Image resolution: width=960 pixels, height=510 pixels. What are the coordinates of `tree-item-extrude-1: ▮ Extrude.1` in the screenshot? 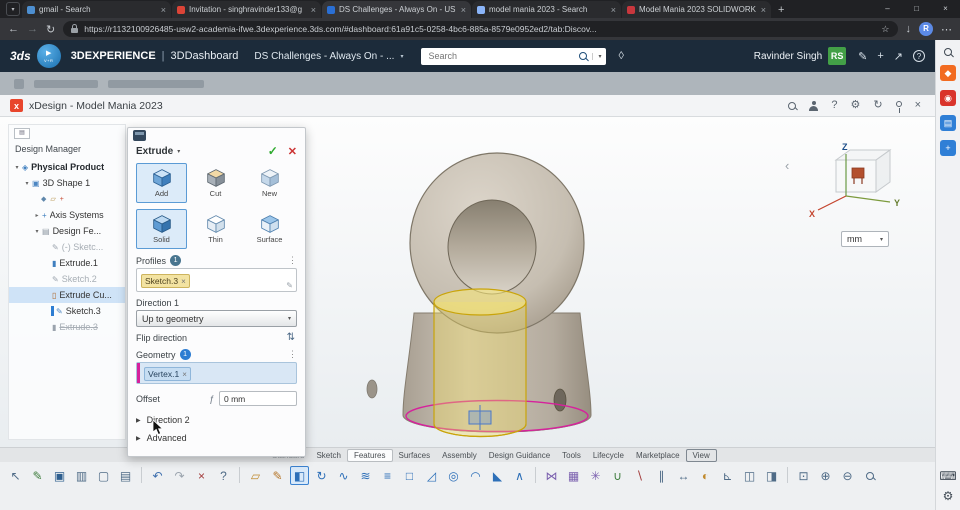 It's located at (67, 263).